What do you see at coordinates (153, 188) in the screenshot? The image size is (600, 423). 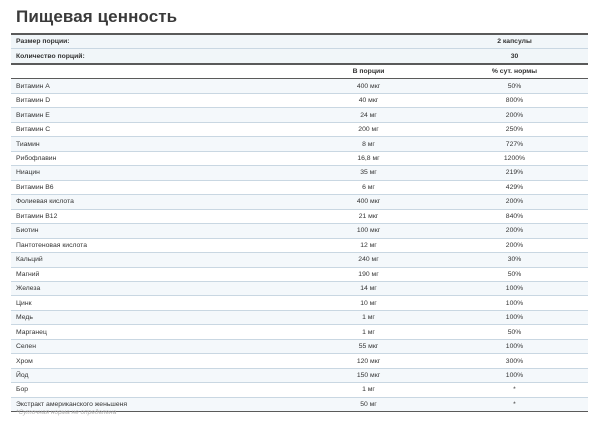 I see `nutrient-name: Витамин В6` at bounding box center [153, 188].